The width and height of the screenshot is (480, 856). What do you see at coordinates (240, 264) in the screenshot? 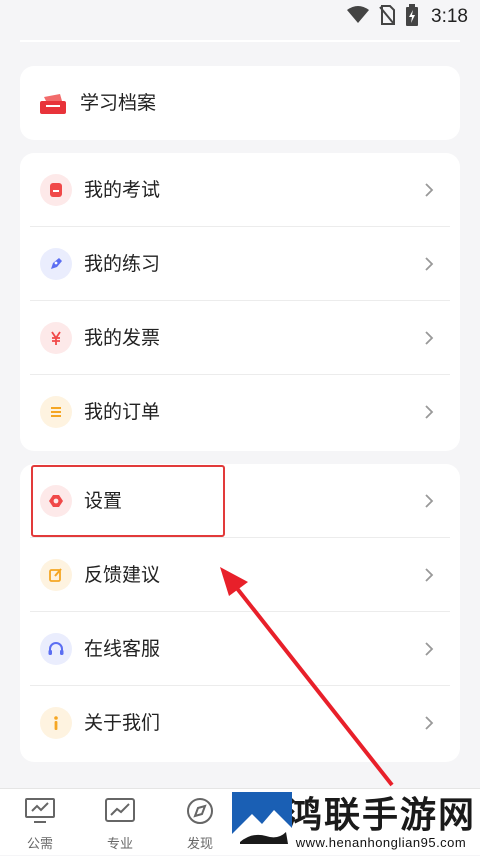
I see `menu-item-my-practice: 我的练习` at bounding box center [240, 264].